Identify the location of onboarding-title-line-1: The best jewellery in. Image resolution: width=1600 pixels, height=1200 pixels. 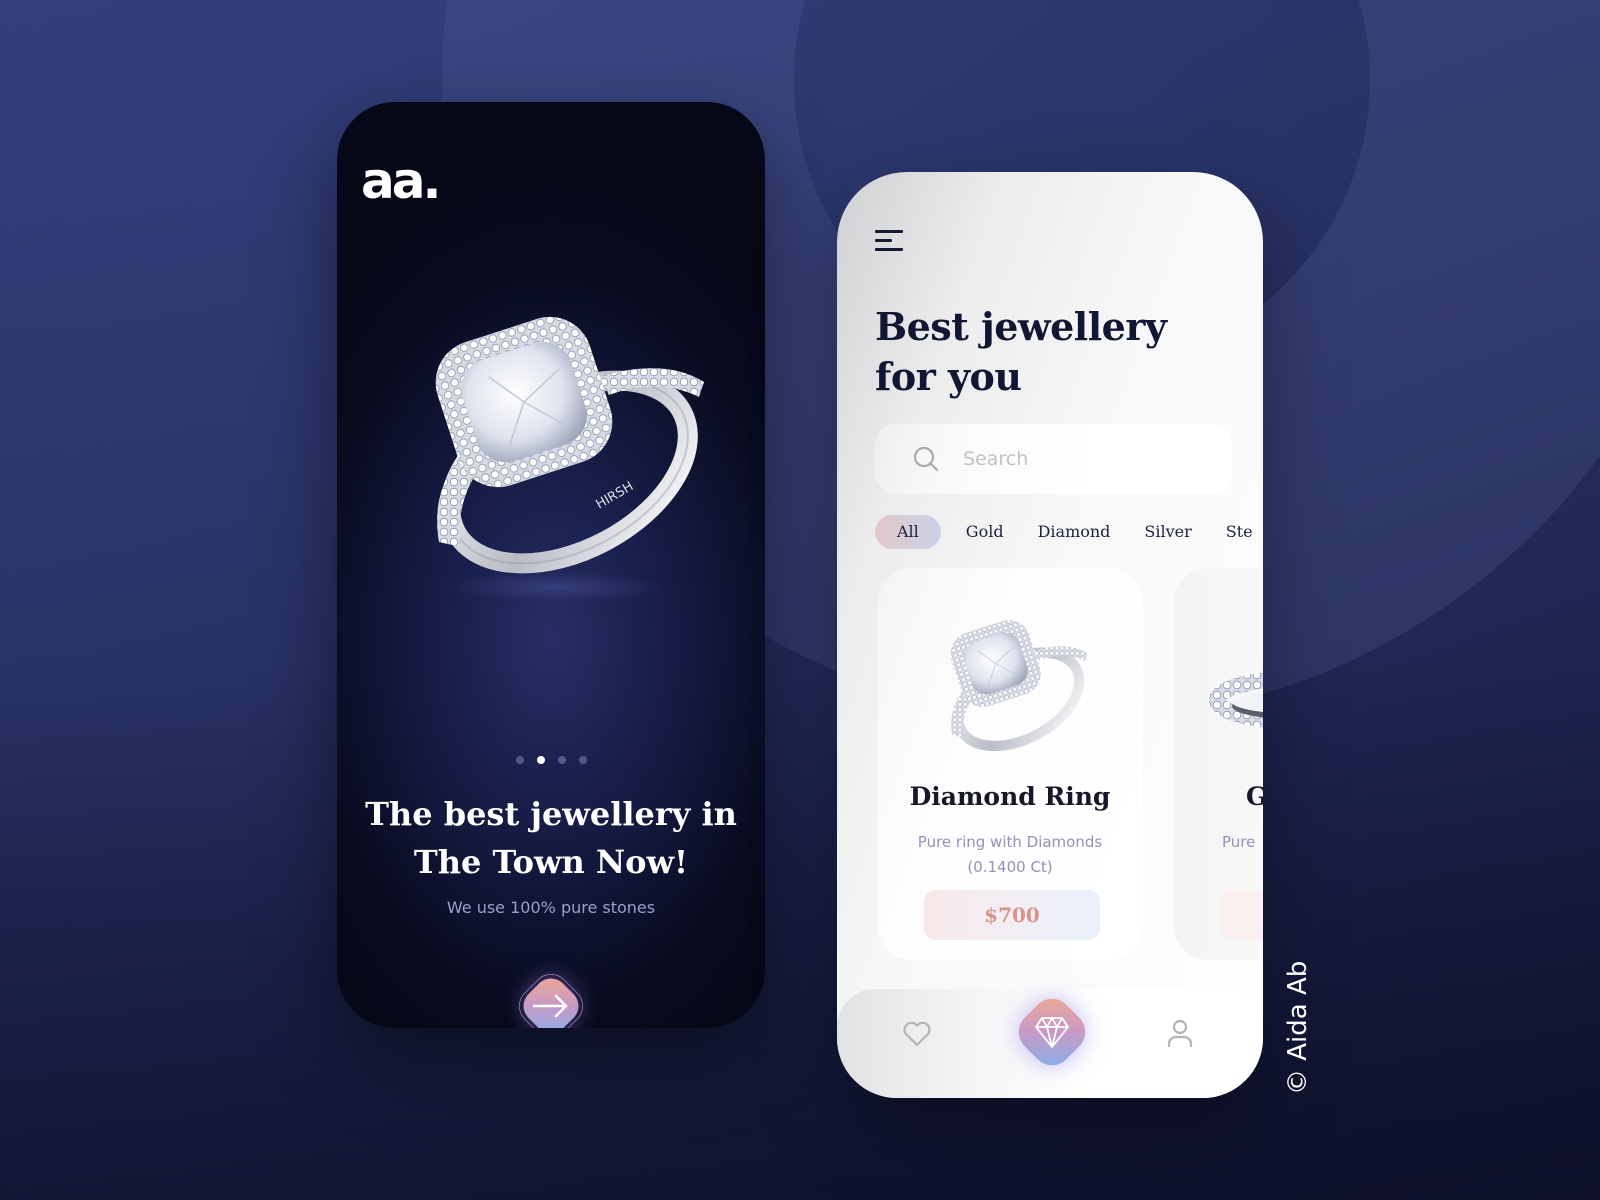
(551, 814).